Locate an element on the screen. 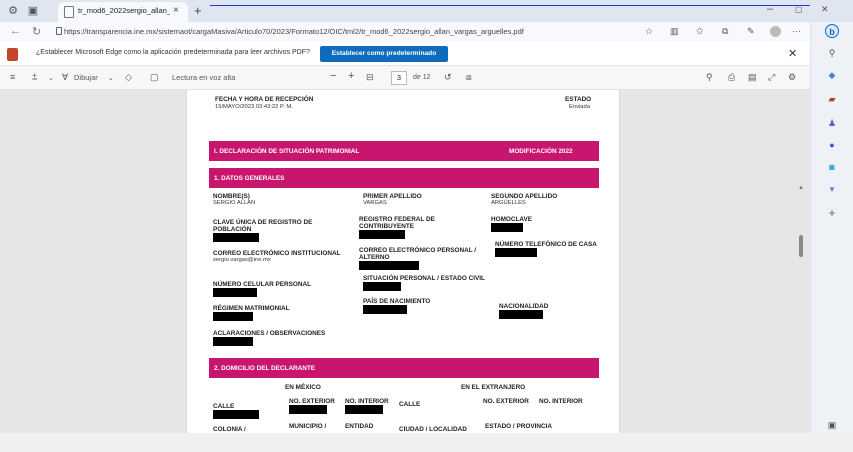 The width and height of the screenshot is (853, 452). aclaraciones-label: ACLARACIONES / OBSERVACIONES is located at coordinates (269, 333).